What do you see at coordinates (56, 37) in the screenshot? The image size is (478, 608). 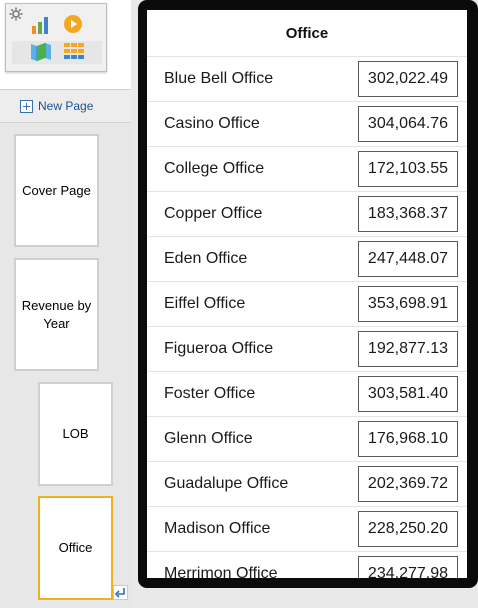 I see `dashboard-thumbnail` at bounding box center [56, 37].